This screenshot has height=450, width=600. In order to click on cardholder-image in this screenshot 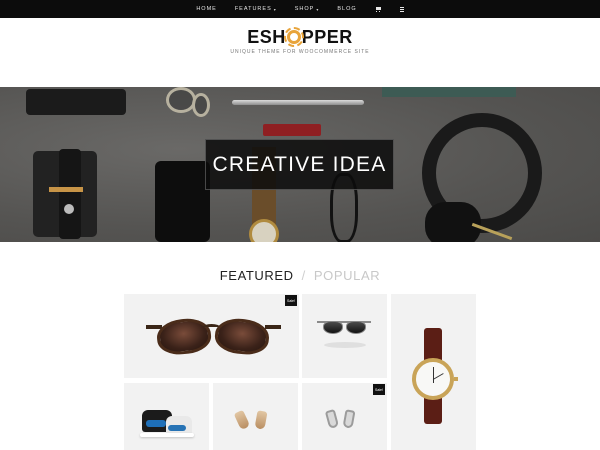, I will do `click(65, 194)`.